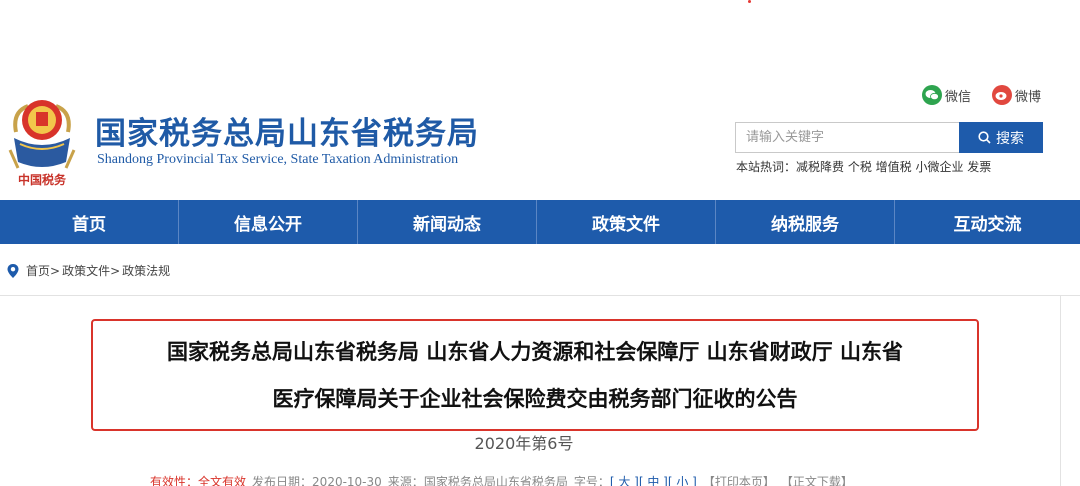  I want to click on wechat-link: 微信, so click(946, 95).